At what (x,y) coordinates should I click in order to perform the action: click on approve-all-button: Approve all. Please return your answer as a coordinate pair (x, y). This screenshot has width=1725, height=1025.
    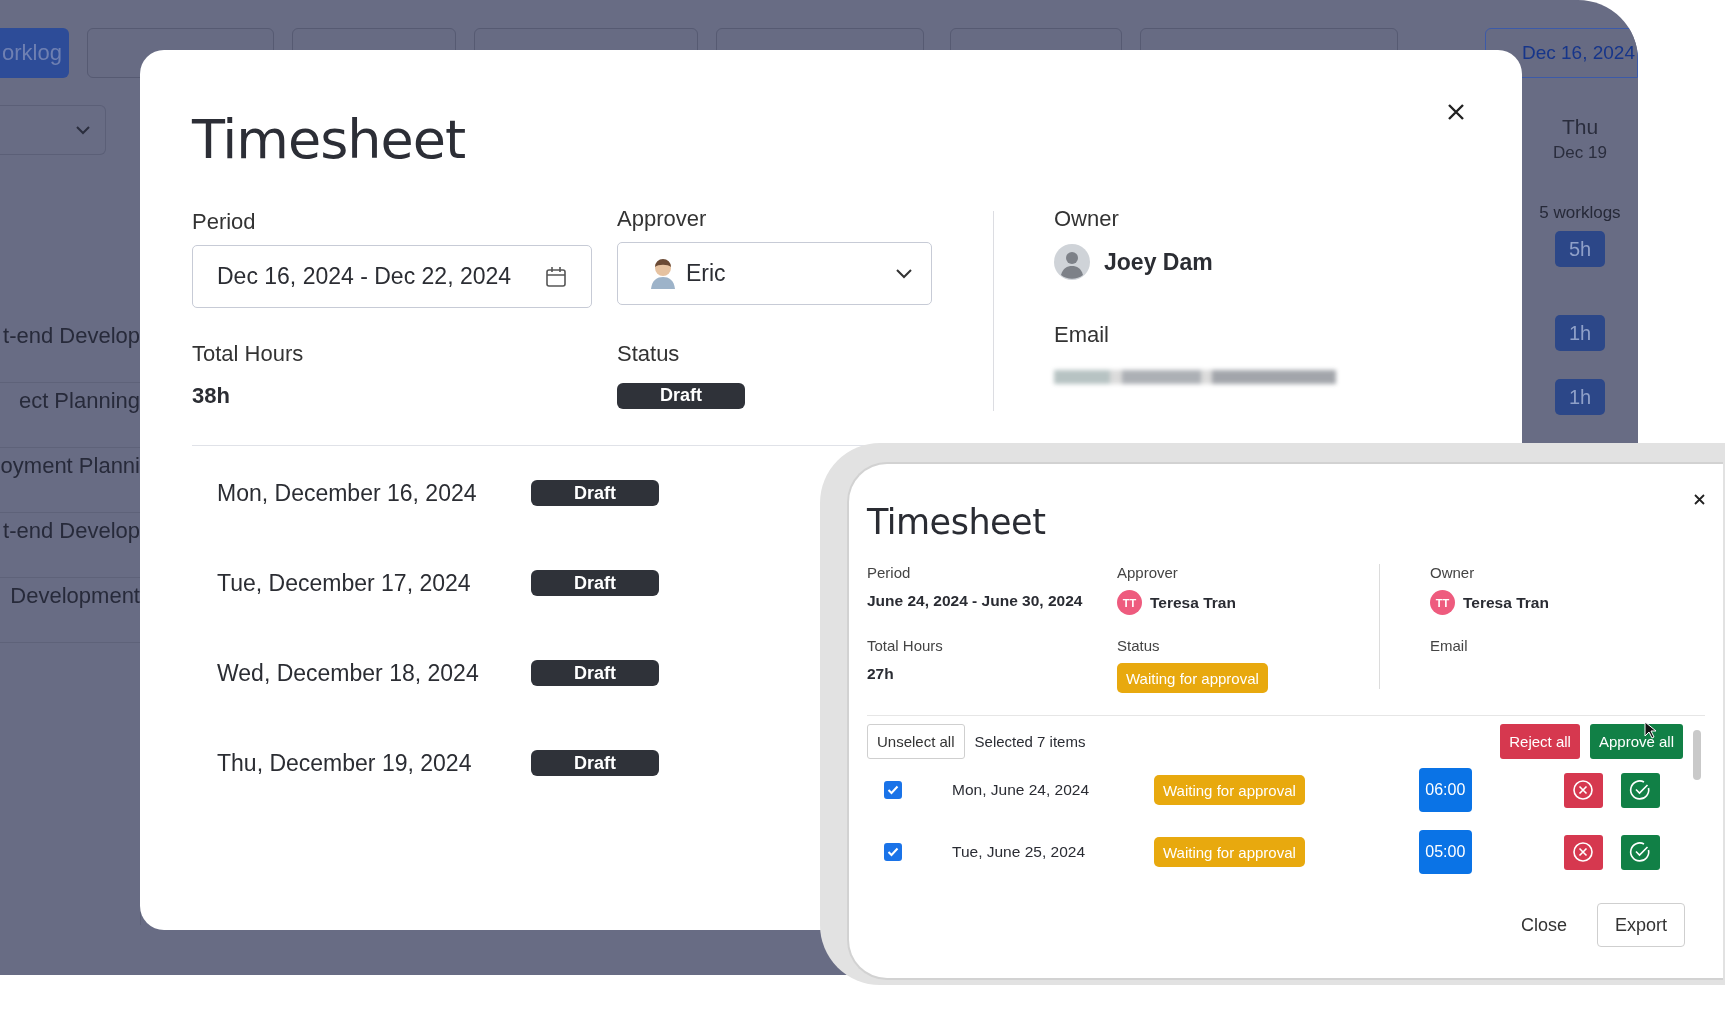
    Looking at the image, I should click on (1636, 741).